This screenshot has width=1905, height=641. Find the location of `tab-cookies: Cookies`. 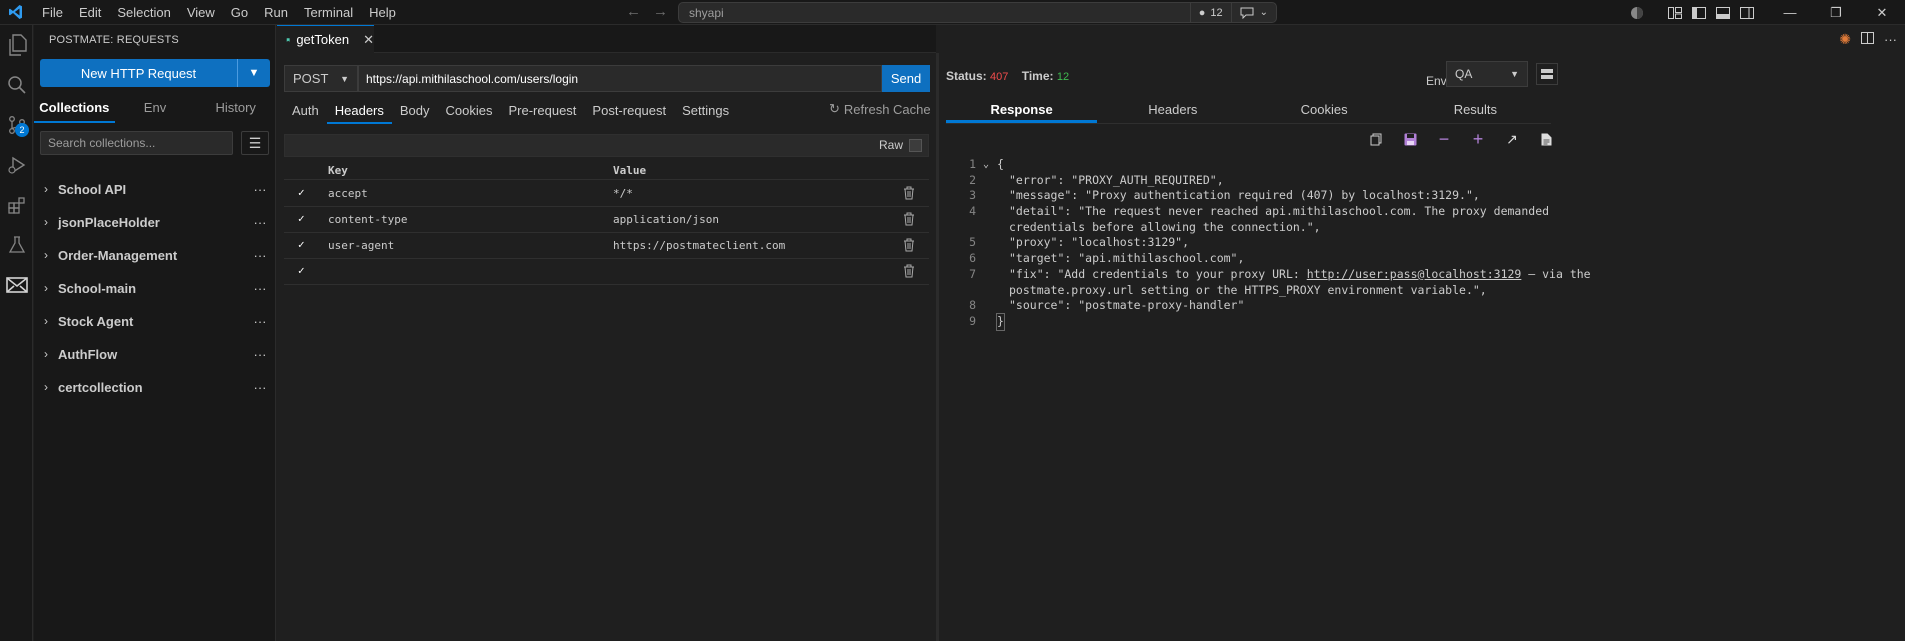

tab-cookies: Cookies is located at coordinates (469, 112).